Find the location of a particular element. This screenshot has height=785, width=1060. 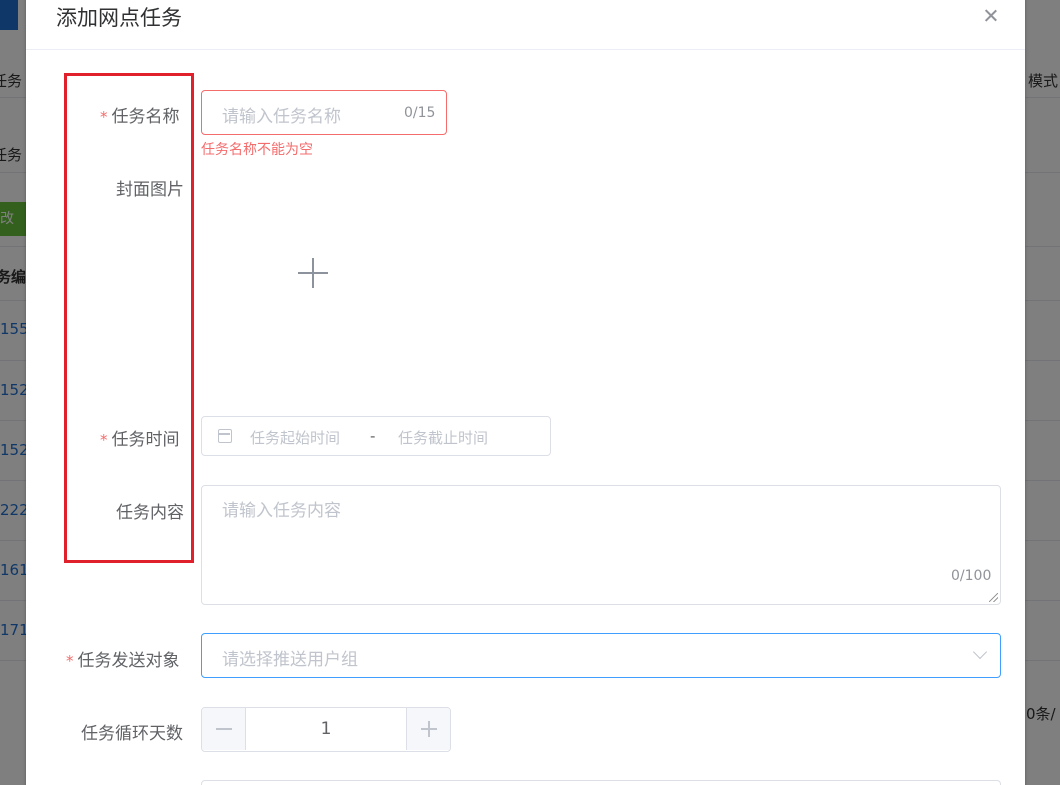

cycle-days-value: 1 is located at coordinates (326, 729).